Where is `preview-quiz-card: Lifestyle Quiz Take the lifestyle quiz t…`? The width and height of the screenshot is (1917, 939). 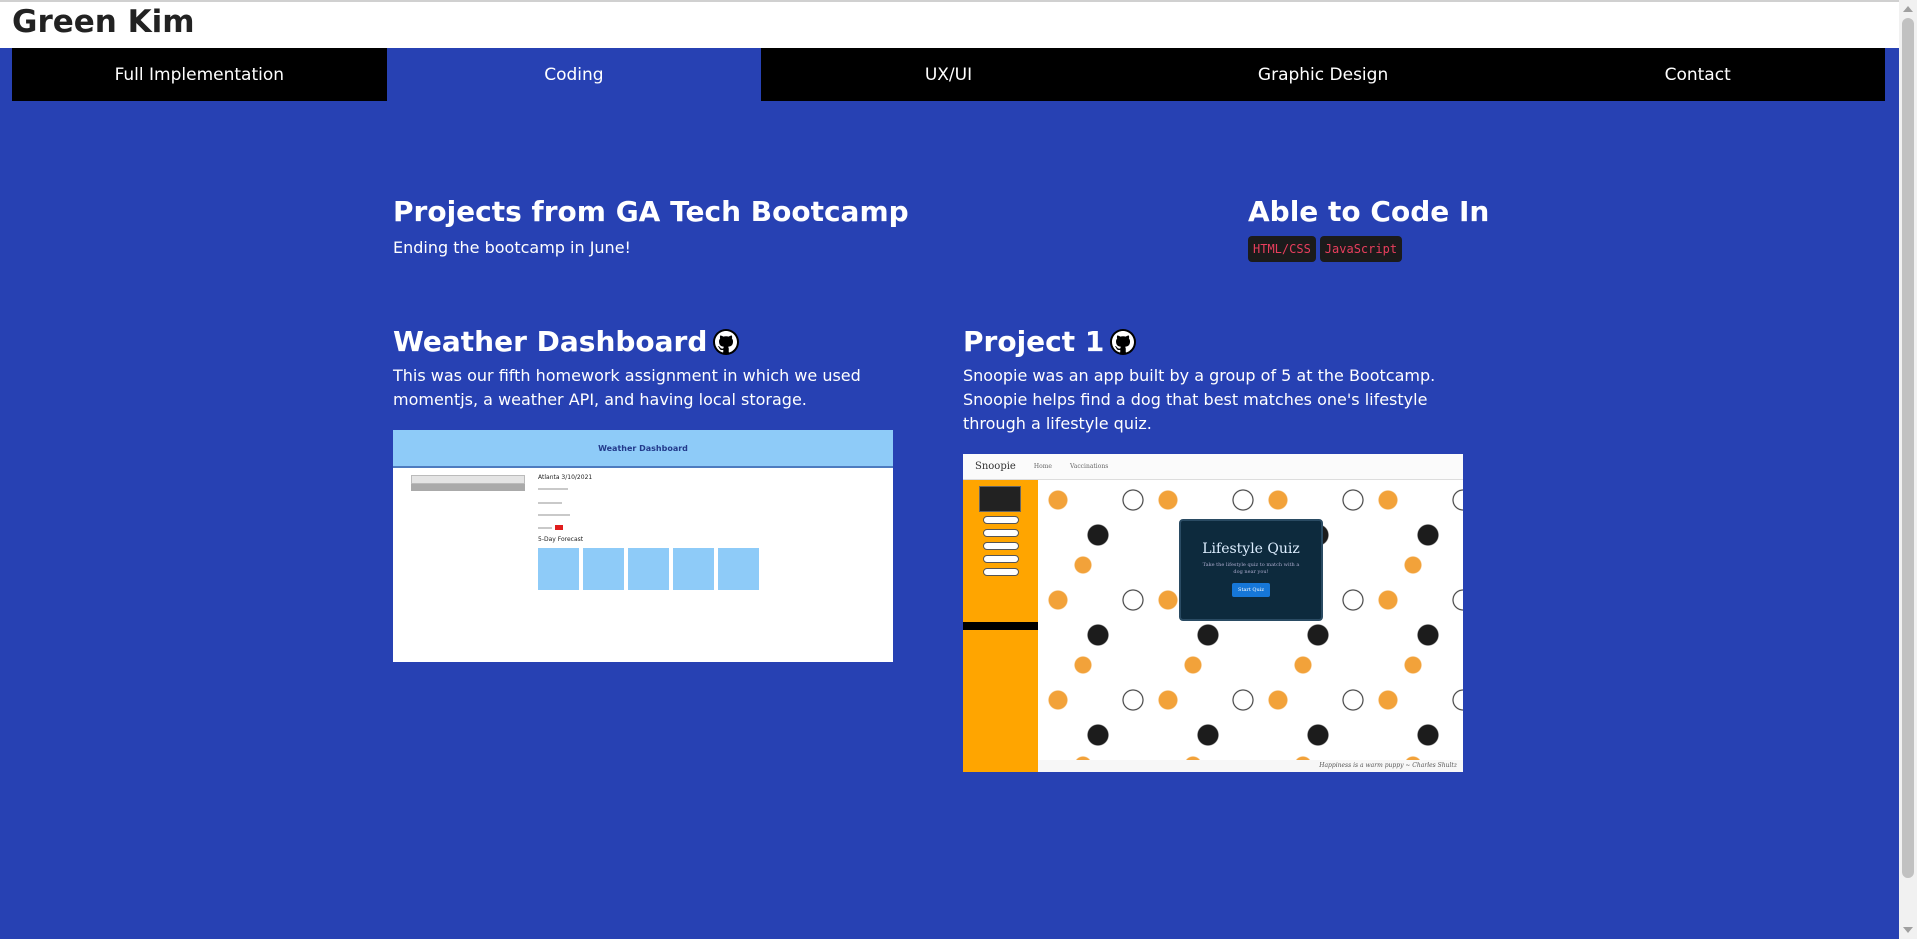 preview-quiz-card: Lifestyle Quiz Take the lifestyle quiz t… is located at coordinates (1251, 570).